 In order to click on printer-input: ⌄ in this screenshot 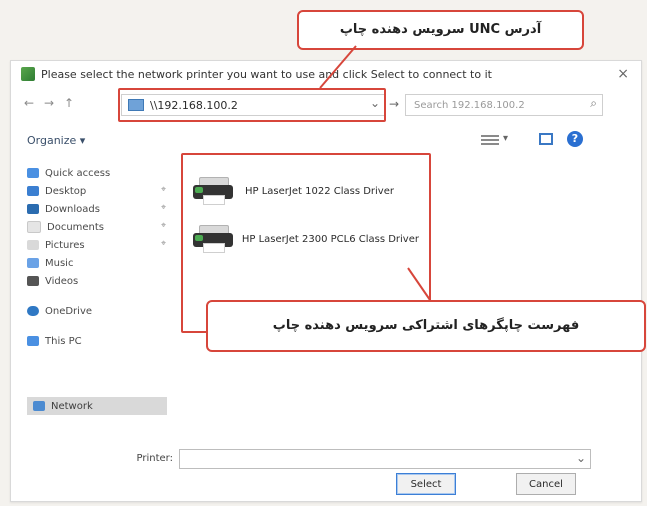, I will do `click(385, 459)`.